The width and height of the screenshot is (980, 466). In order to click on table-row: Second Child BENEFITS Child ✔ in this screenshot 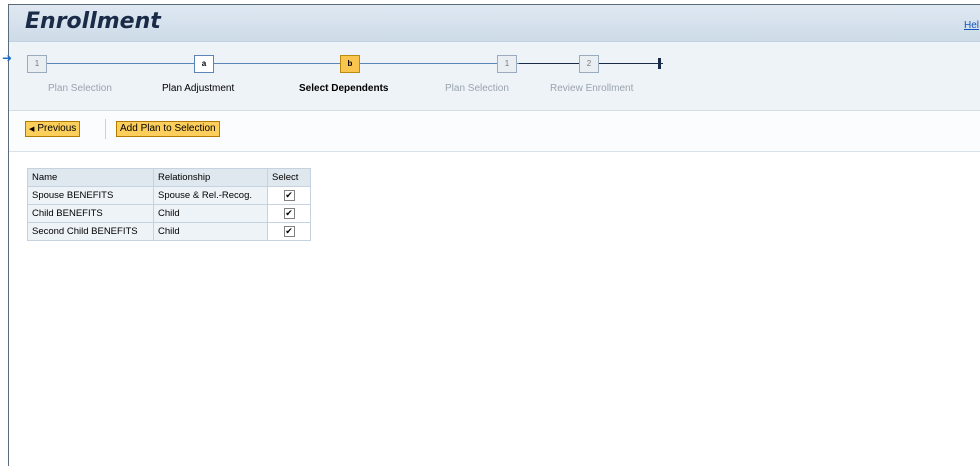, I will do `click(169, 231)`.